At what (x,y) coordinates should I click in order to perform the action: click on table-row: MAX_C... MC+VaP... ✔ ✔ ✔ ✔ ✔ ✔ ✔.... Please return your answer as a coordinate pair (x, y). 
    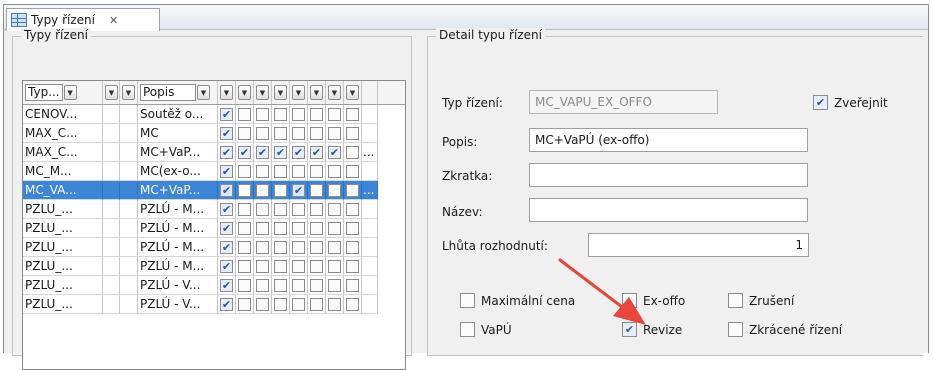
    Looking at the image, I should click on (214, 152).